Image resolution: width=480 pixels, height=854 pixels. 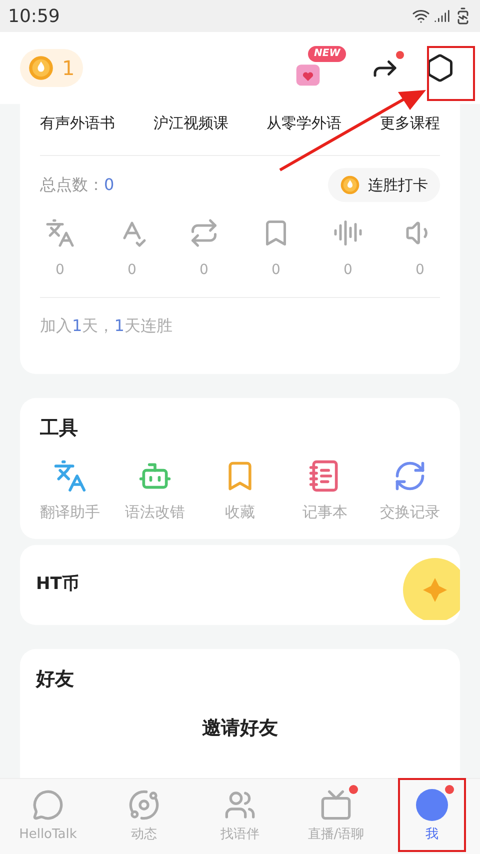 I want to click on tv-icon, so click(x=336, y=804).